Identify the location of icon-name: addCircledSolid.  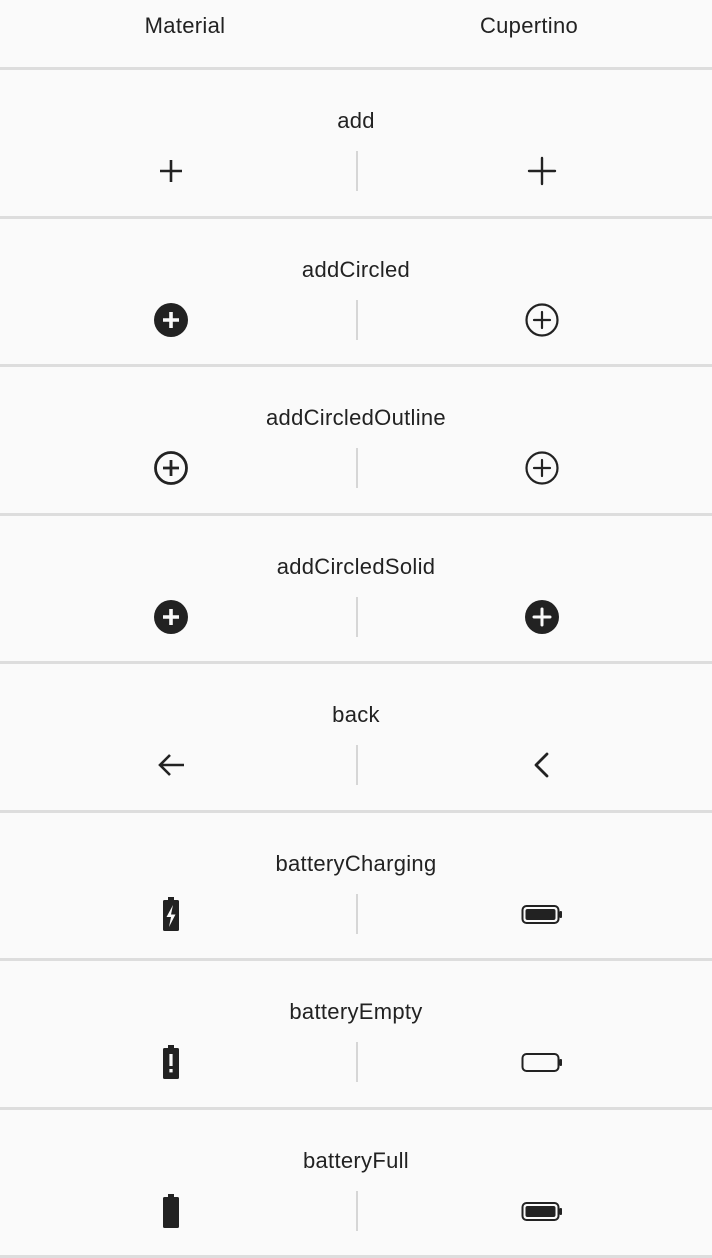
(356, 567).